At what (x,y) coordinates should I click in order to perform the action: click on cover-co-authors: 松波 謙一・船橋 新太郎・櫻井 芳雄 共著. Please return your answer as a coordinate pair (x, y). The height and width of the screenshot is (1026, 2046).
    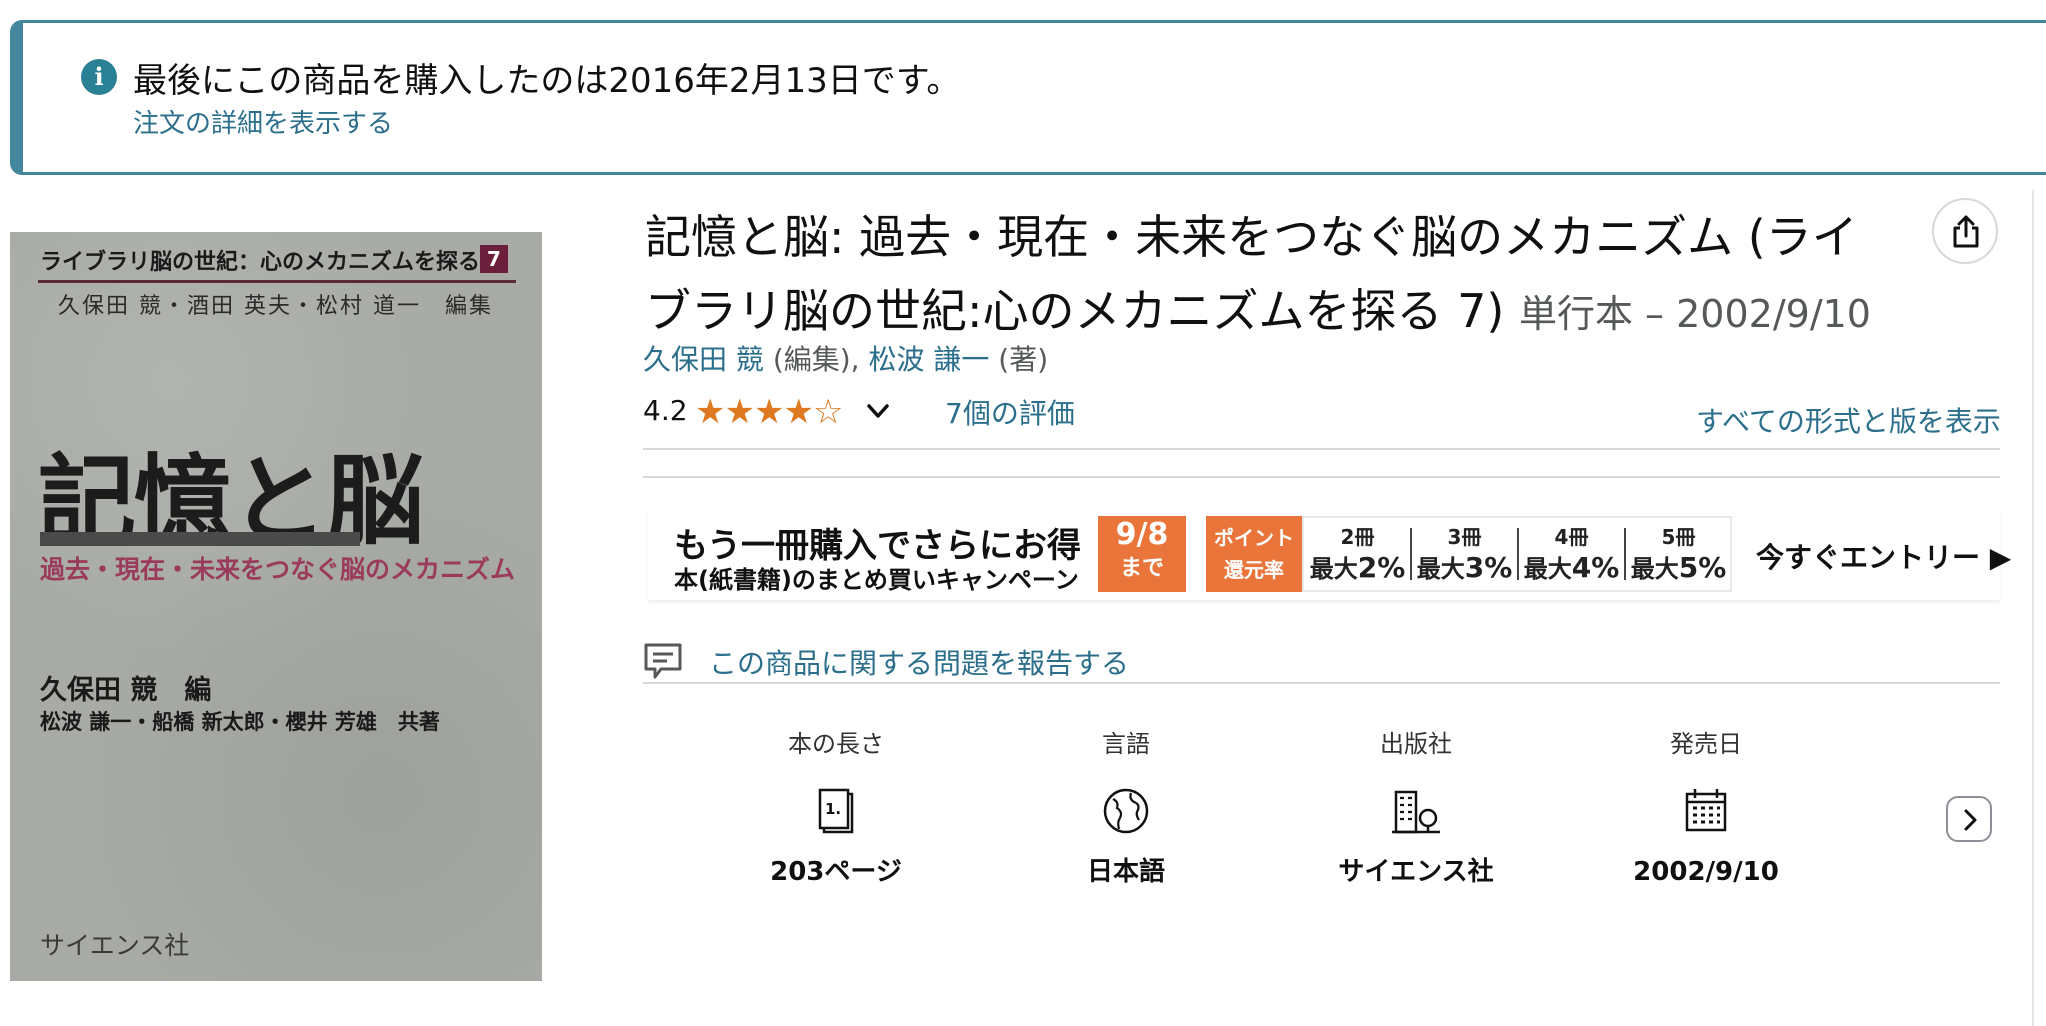
    Looking at the image, I should click on (240, 722).